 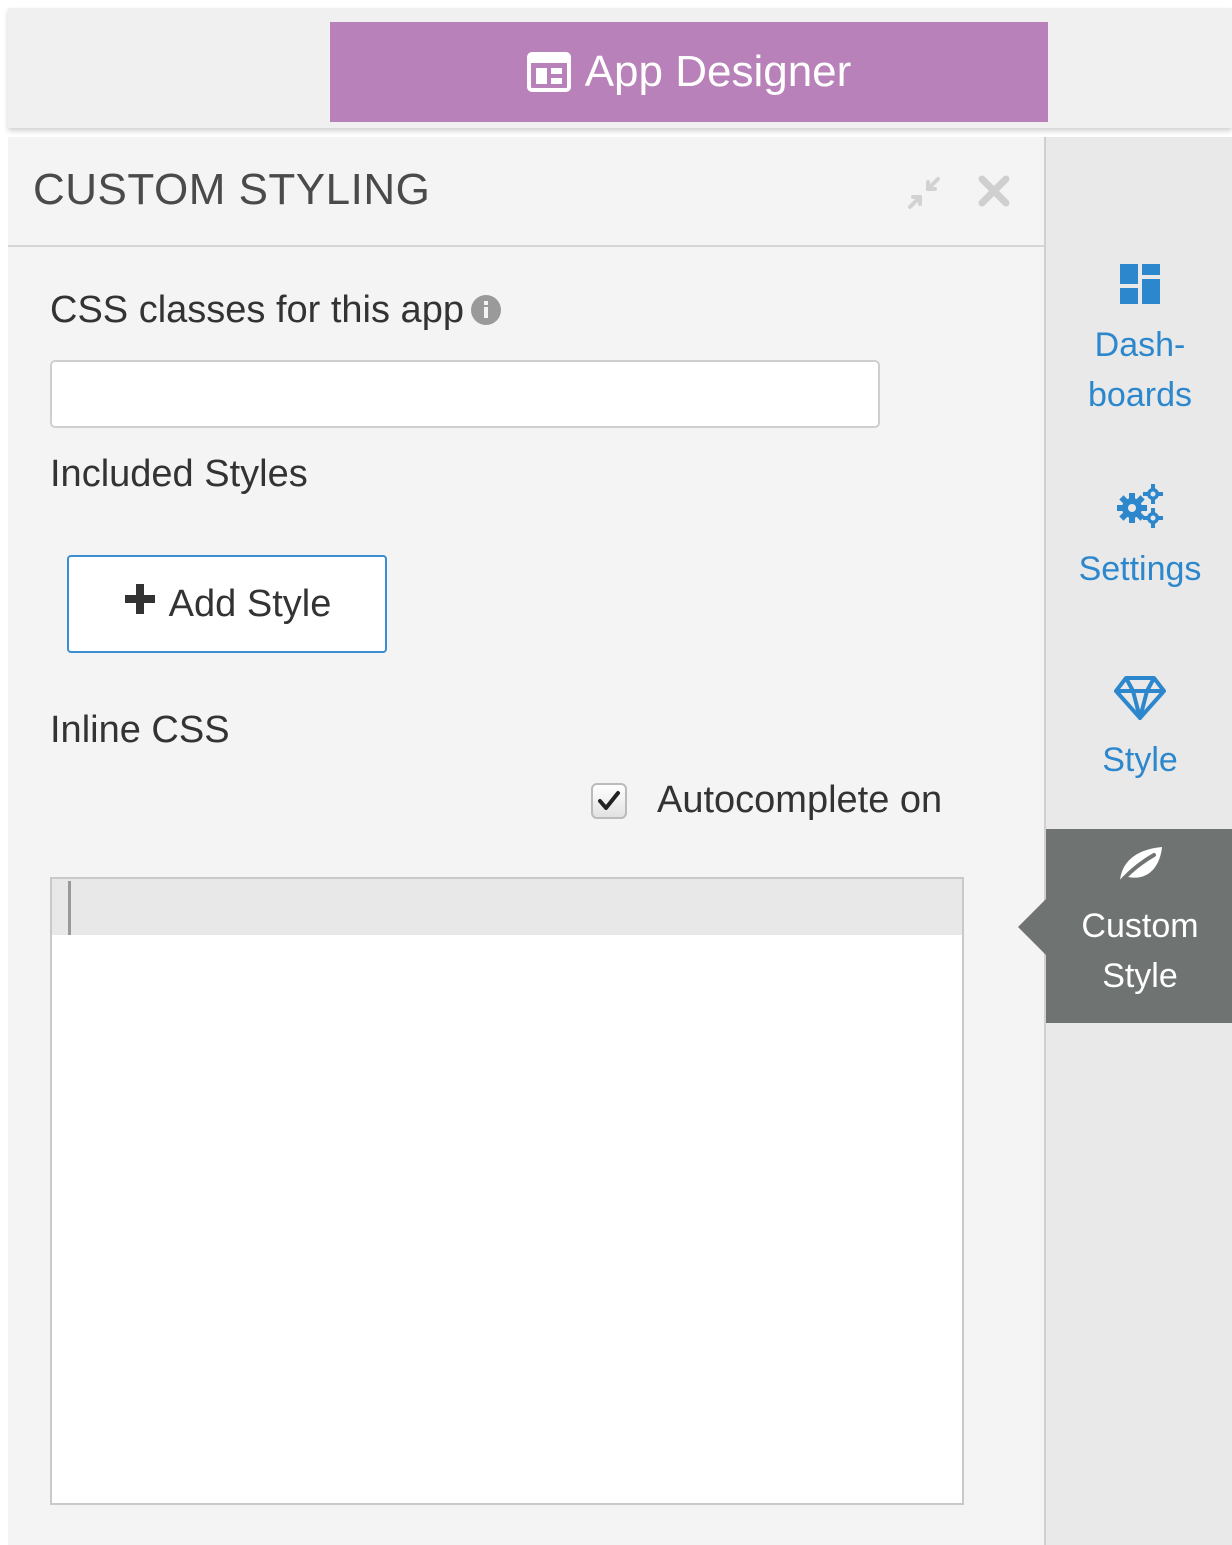 I want to click on css-classes-label: CSS classes for this app, so click(x=276, y=312).